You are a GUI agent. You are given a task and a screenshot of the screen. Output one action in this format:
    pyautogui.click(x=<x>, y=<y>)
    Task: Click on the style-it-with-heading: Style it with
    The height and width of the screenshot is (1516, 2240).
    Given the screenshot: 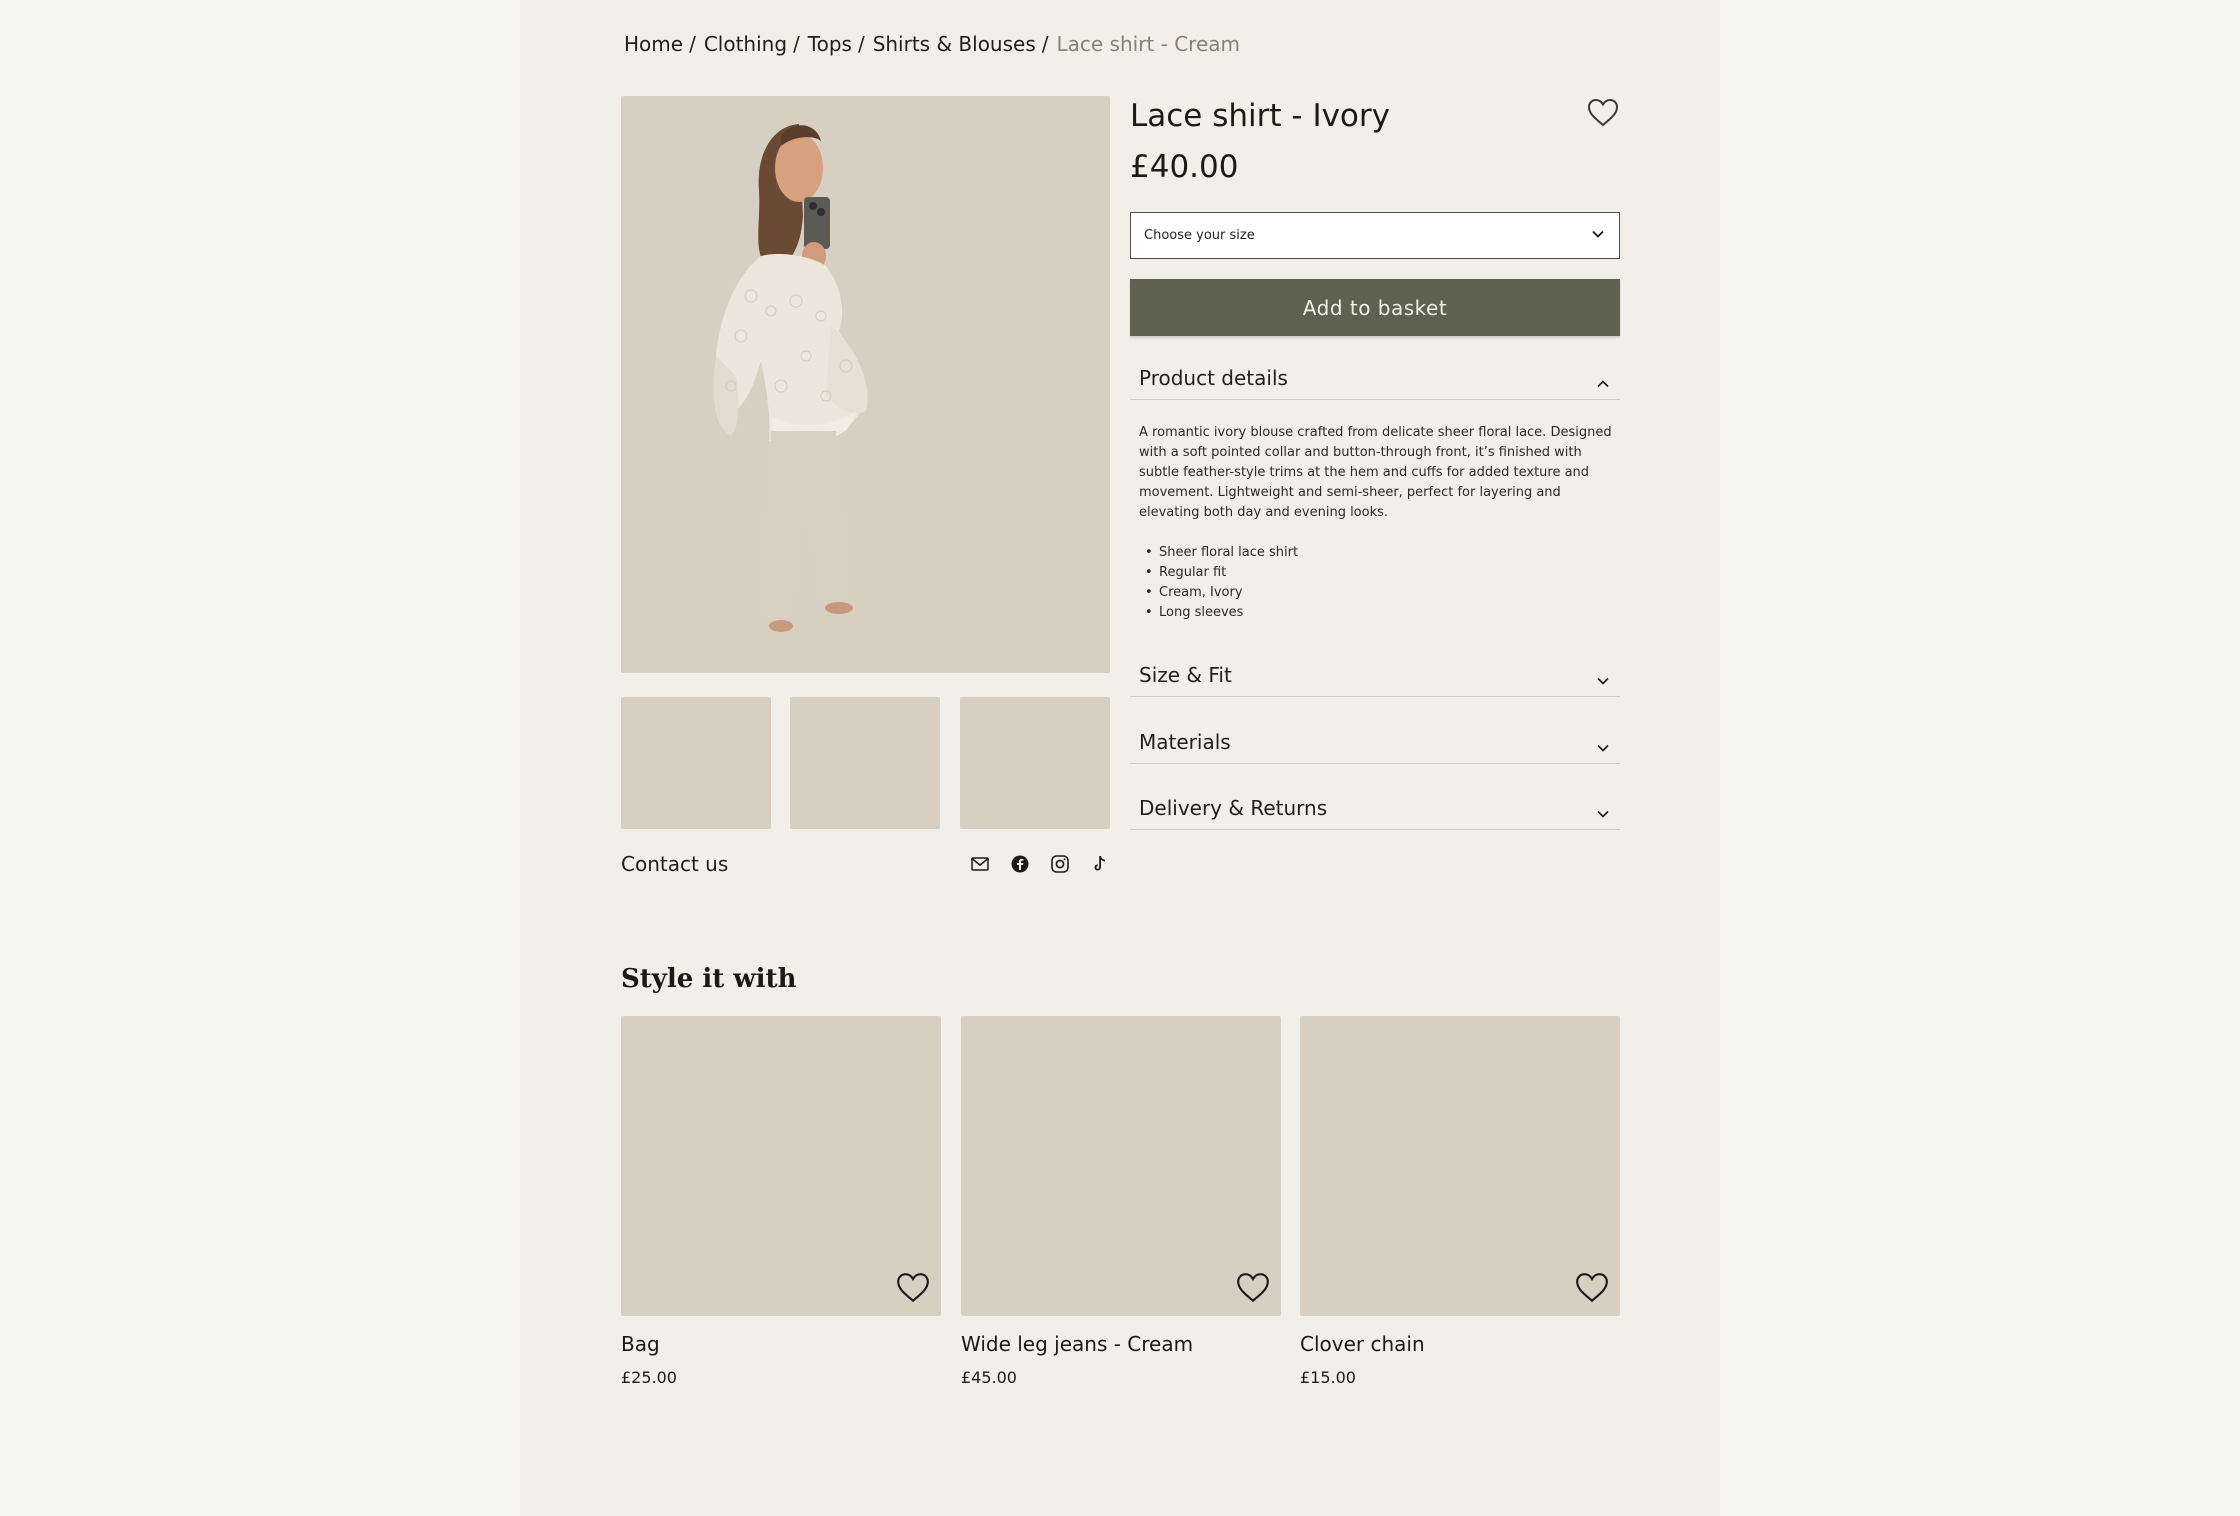 What is the action you would take?
    pyautogui.click(x=709, y=979)
    